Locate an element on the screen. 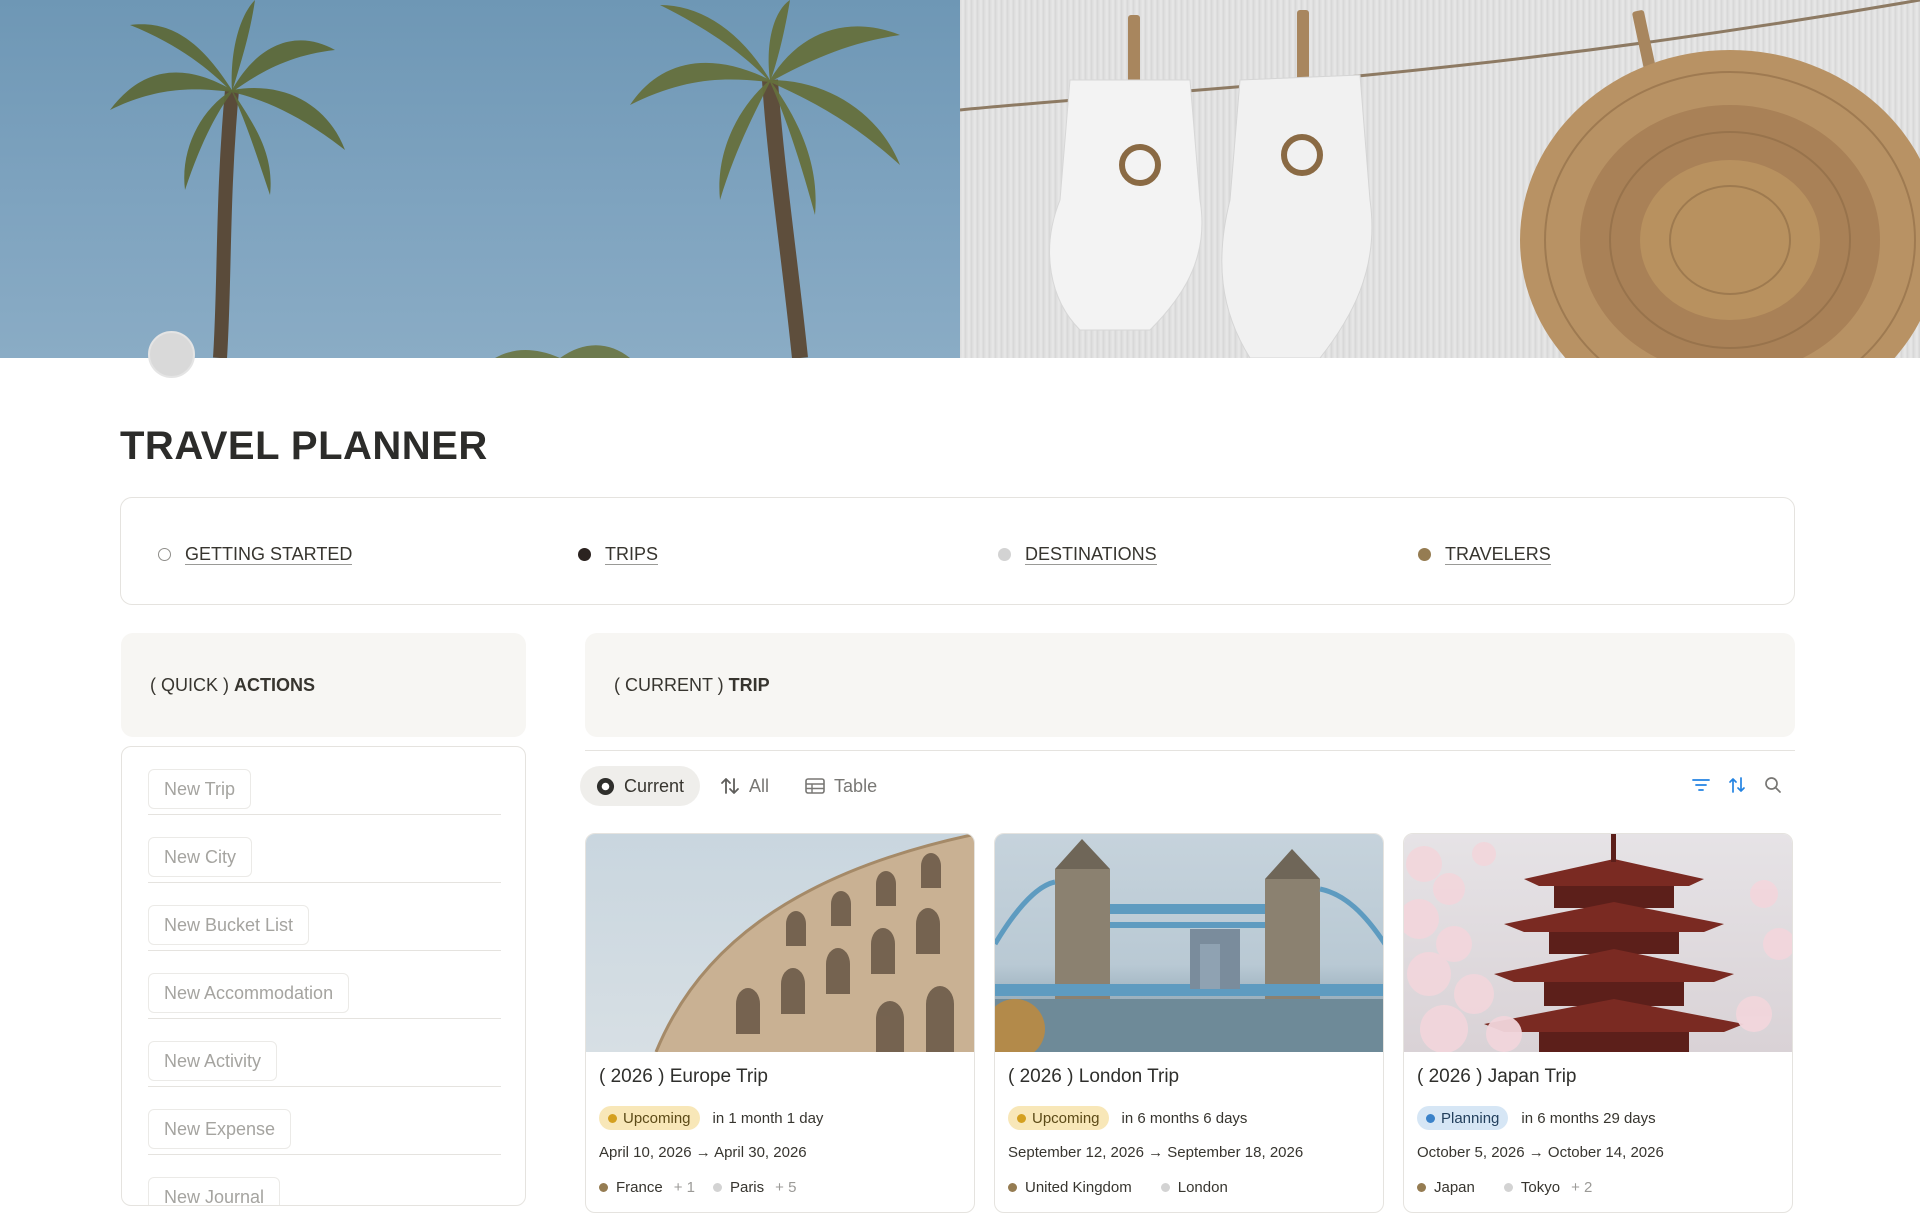 Image resolution: width=1920 pixels, height=1213 pixels. nav-item-travelers: TRAVELERS is located at coordinates (1484, 554).